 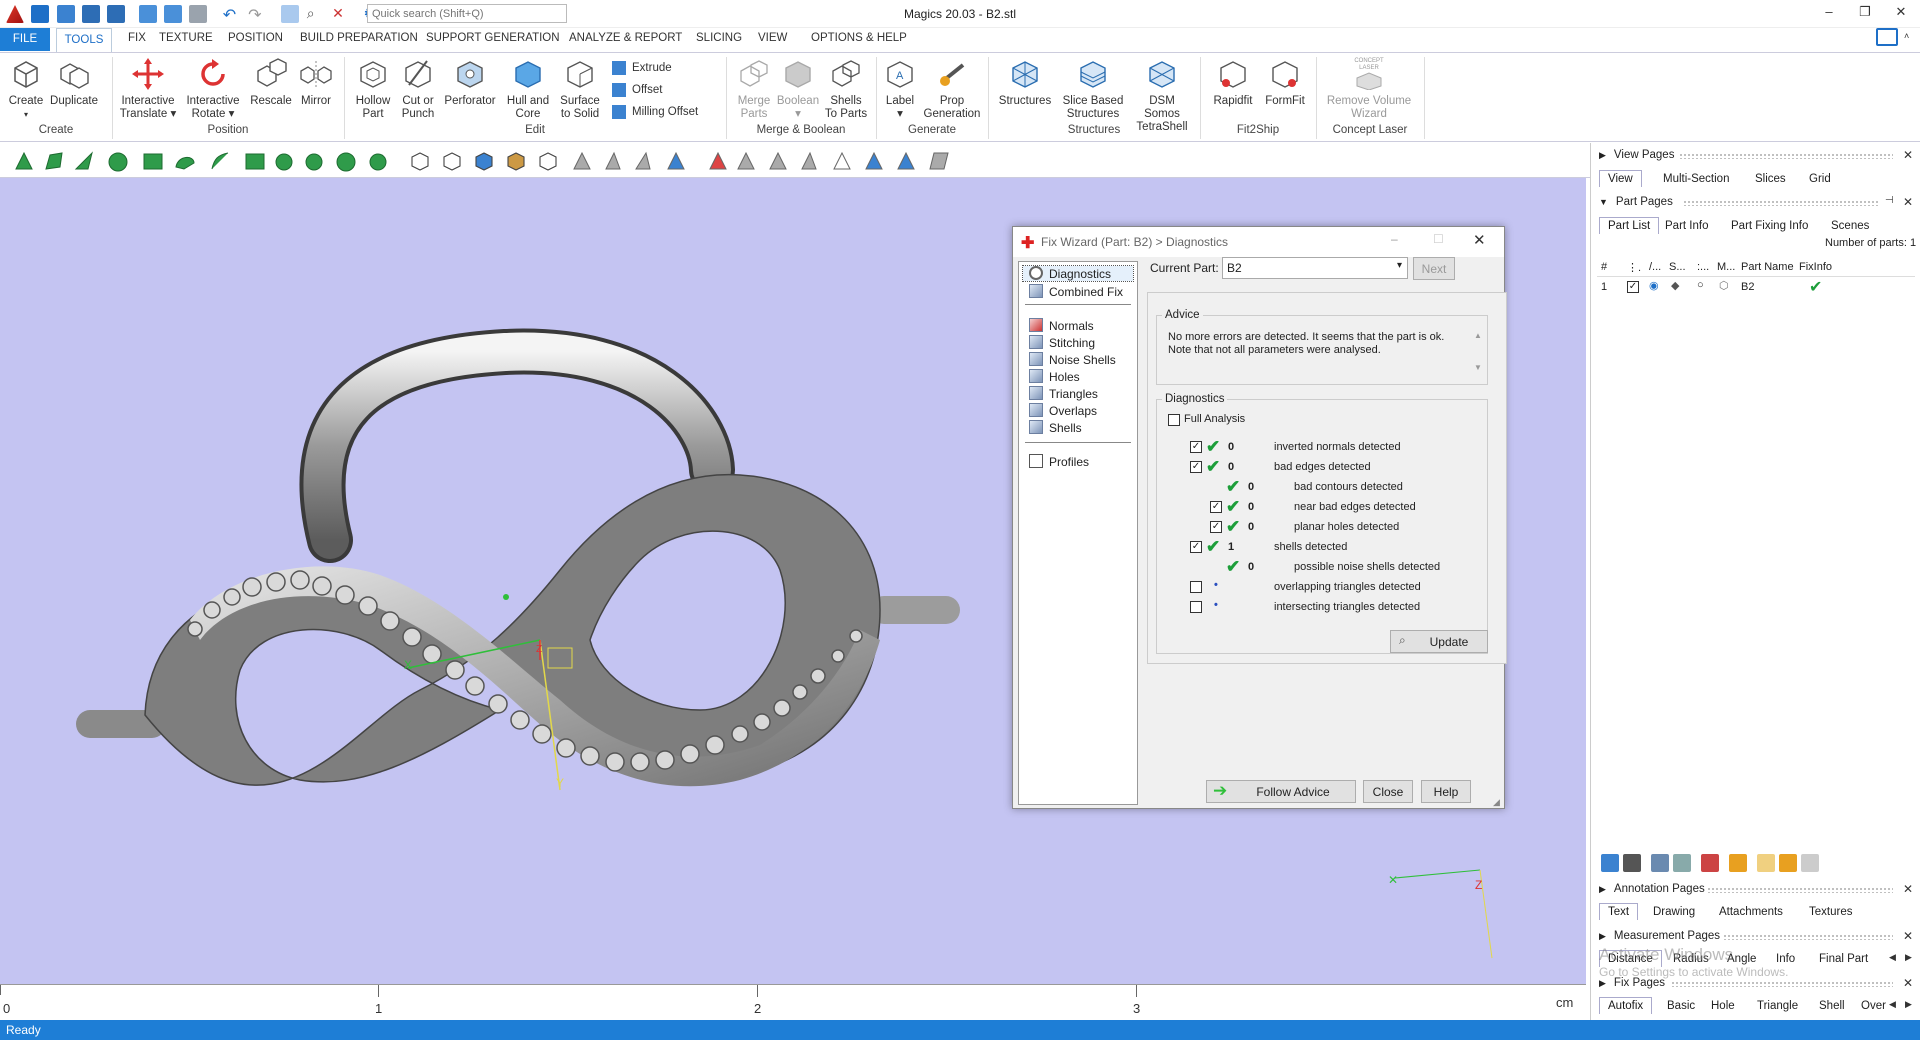 What do you see at coordinates (418, 89) in the screenshot?
I see `cut-or-punch-button: Cut or Punch` at bounding box center [418, 89].